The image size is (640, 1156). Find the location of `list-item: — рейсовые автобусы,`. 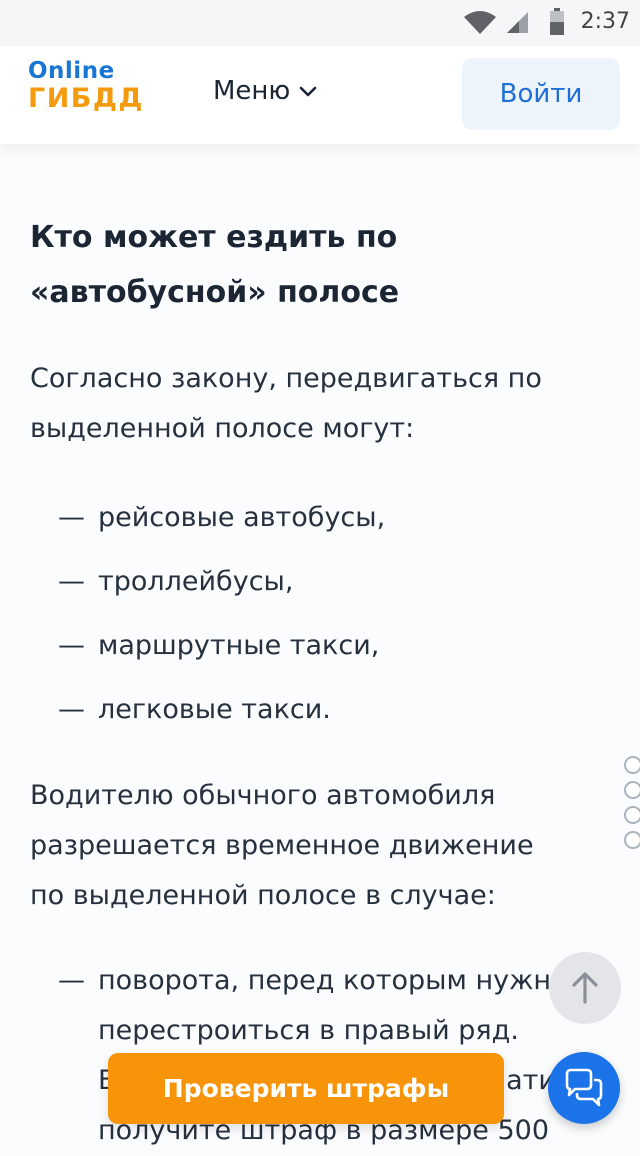

list-item: — рейсовые автобусы, is located at coordinates (320, 518).